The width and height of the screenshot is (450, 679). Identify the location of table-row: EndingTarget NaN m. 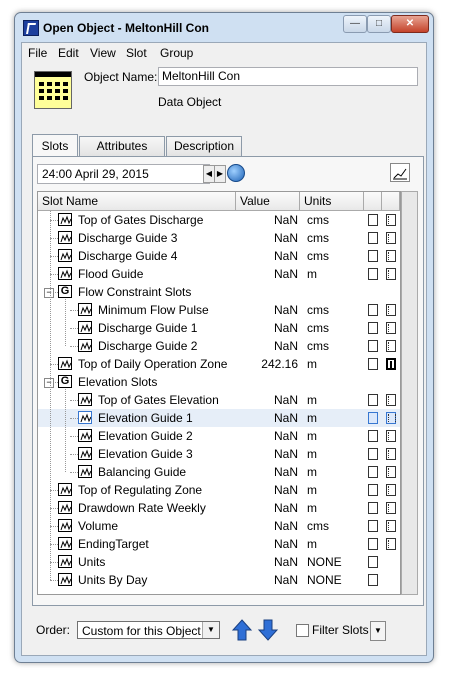
(219, 544).